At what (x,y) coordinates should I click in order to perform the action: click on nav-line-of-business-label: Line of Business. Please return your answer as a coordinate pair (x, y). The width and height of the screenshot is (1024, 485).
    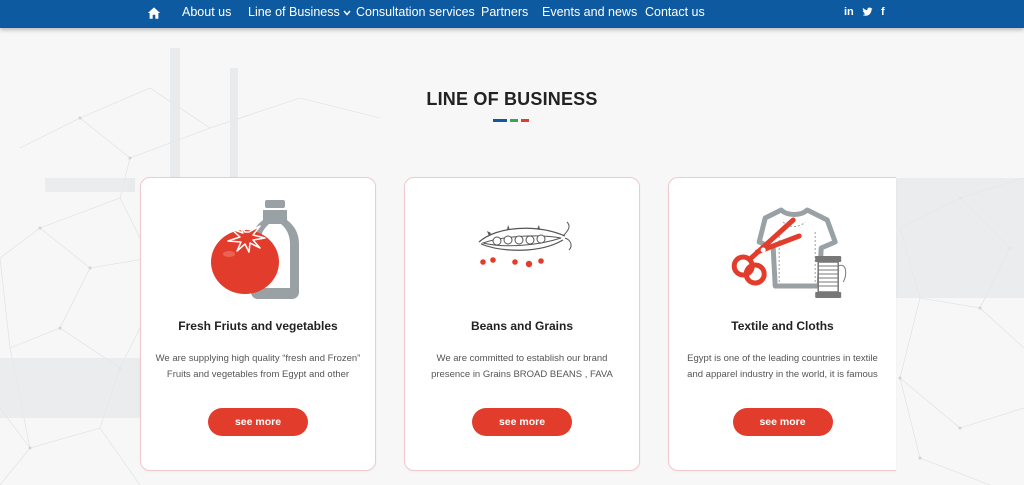
    Looking at the image, I should click on (294, 12).